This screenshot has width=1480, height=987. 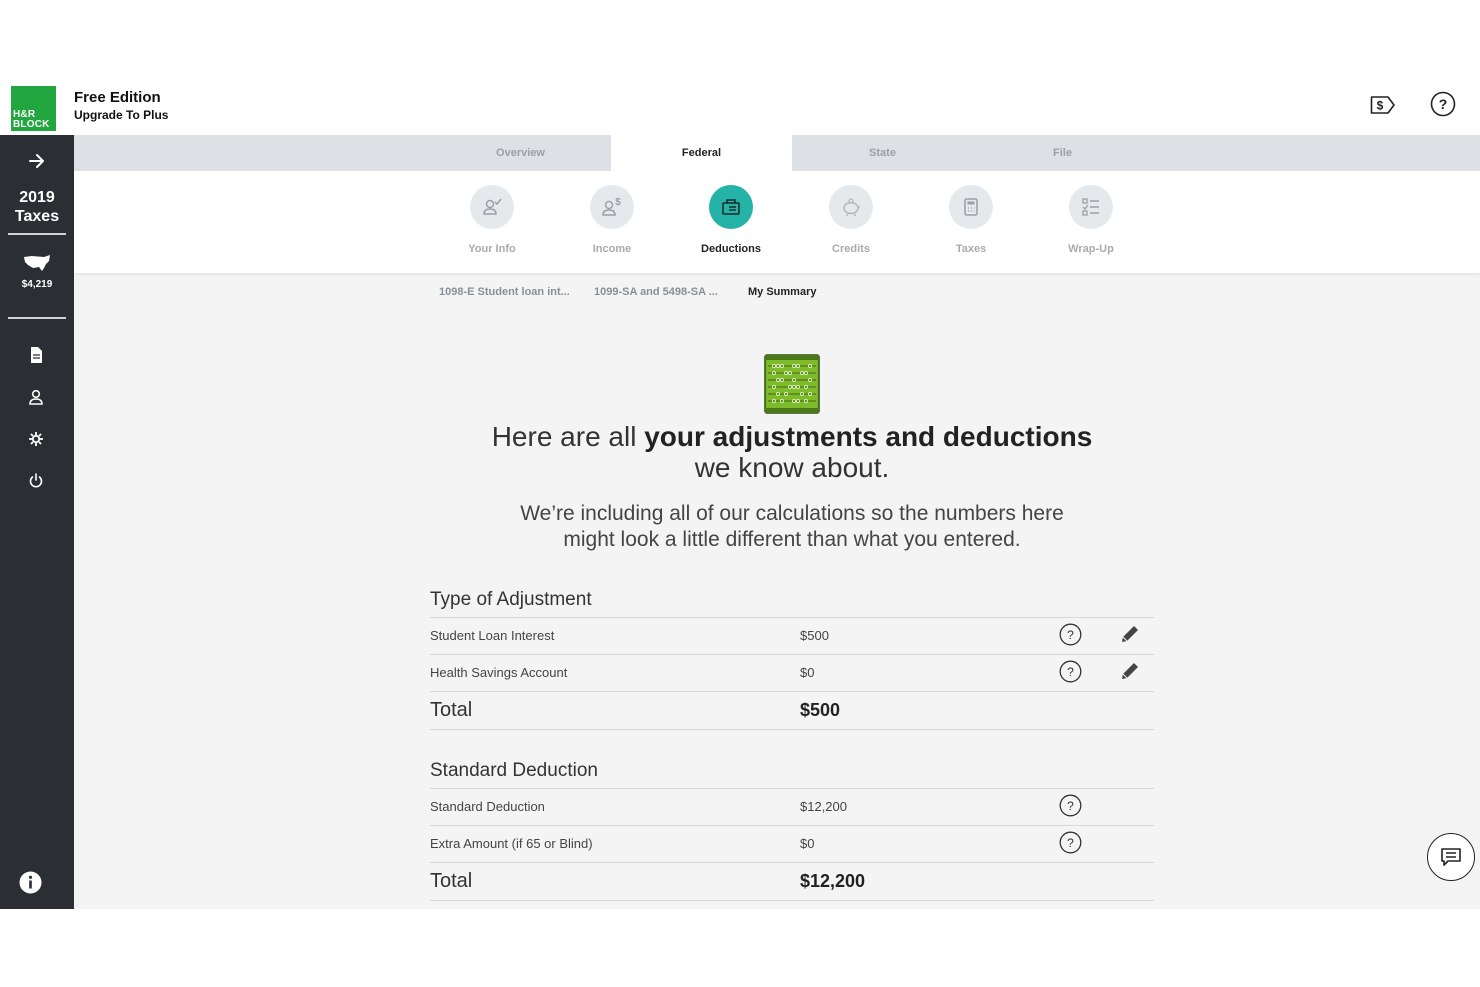 I want to click on step-icon-circle: $, so click(x=612, y=207).